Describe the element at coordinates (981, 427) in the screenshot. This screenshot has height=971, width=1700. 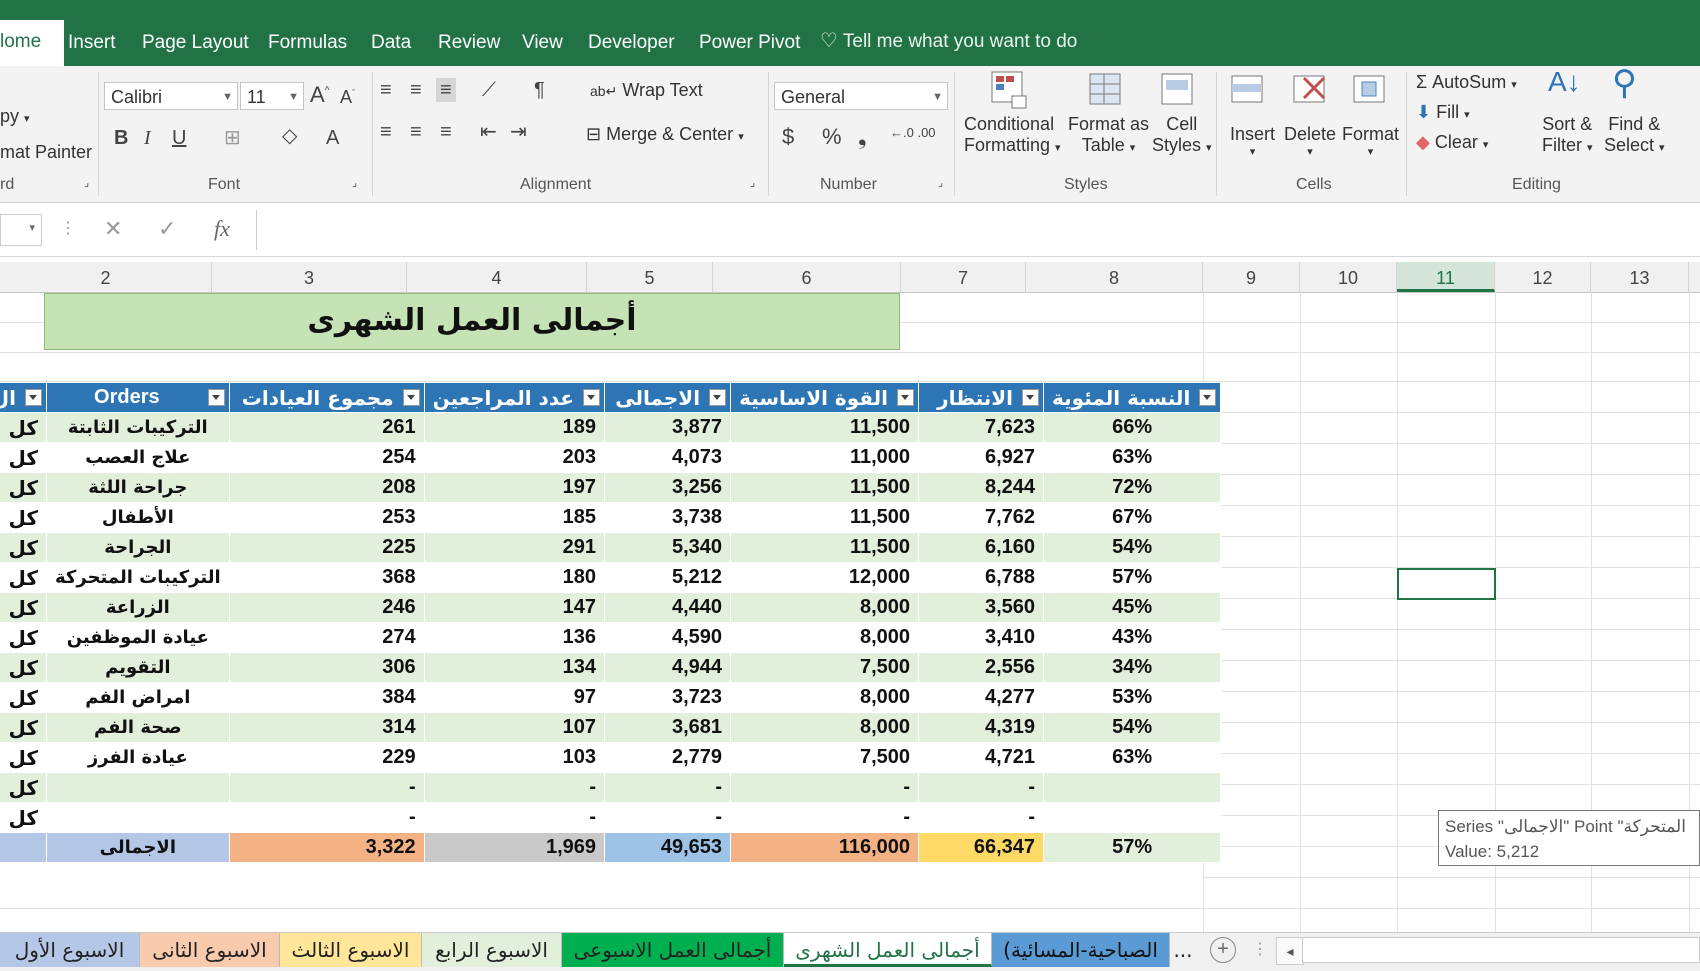
I see `table-cell: 7,623` at that location.